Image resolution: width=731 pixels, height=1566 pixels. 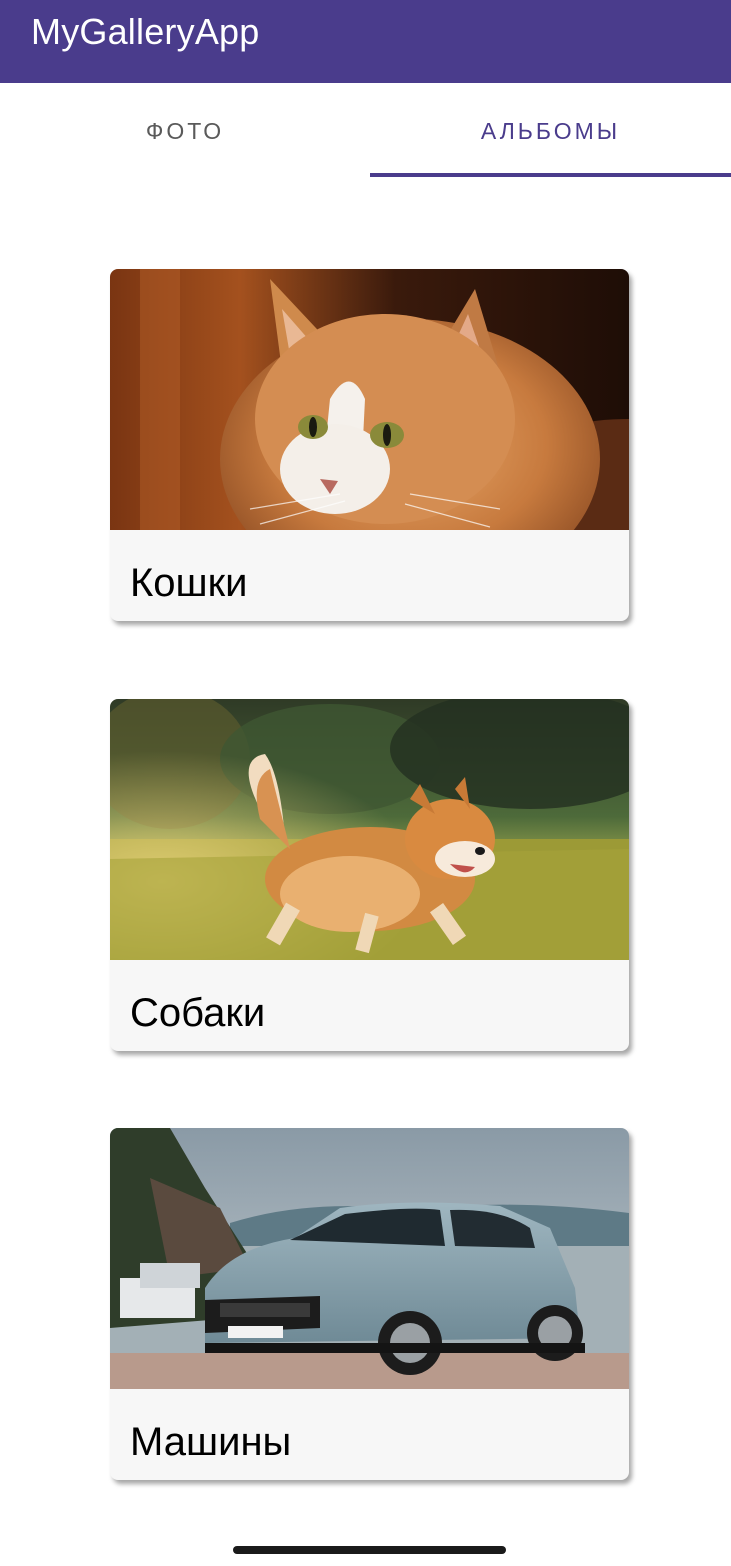 I want to click on tab-albums: АЛЬБОМЫ, so click(x=550, y=131).